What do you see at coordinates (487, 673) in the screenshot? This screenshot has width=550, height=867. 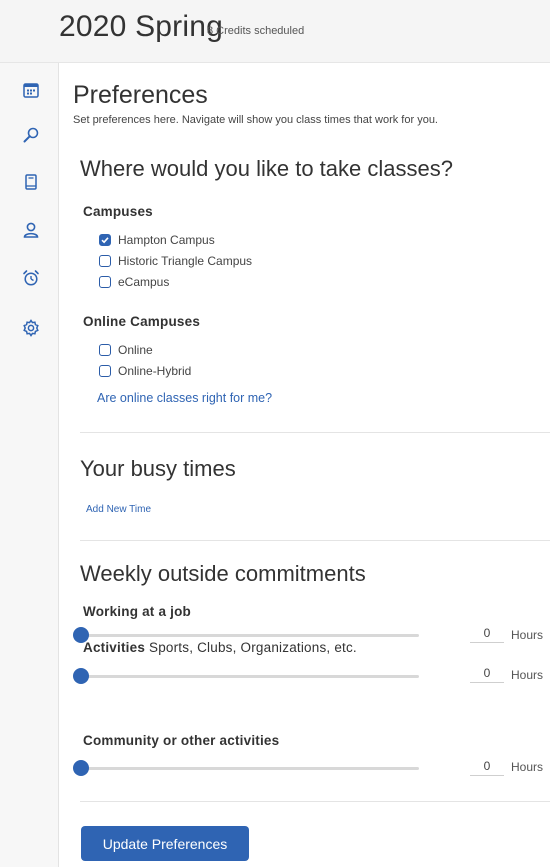 I see `activities-hours-input` at bounding box center [487, 673].